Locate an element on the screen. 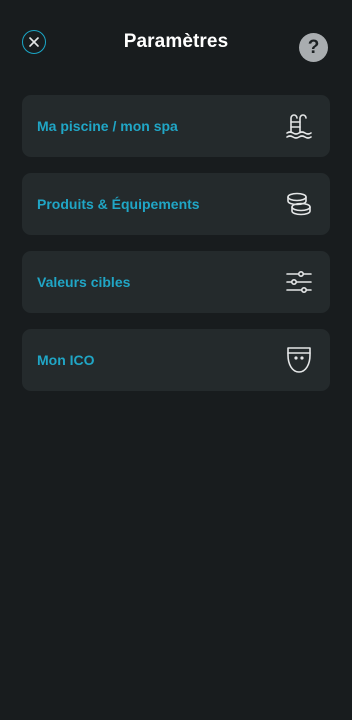  menu-item-target-values: Valeurs cibles is located at coordinates (176, 282).